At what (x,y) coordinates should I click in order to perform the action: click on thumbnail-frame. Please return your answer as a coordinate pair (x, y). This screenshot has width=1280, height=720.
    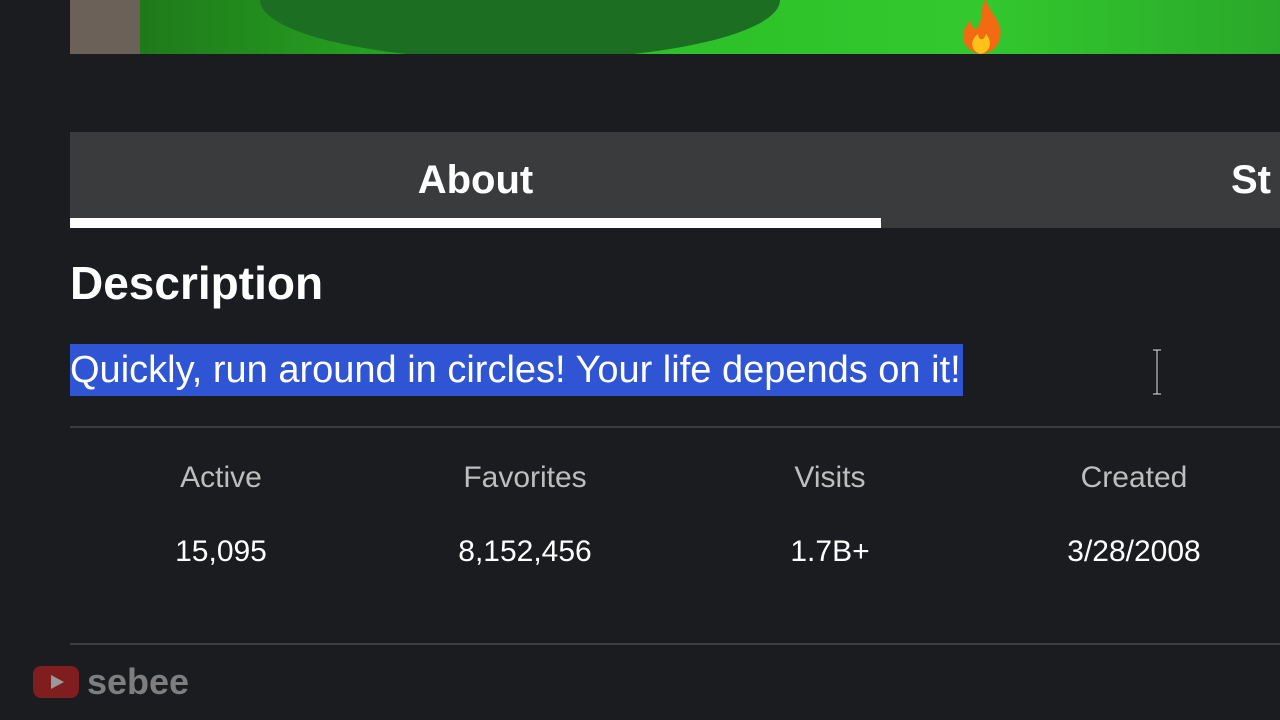
    Looking at the image, I should click on (105, 27).